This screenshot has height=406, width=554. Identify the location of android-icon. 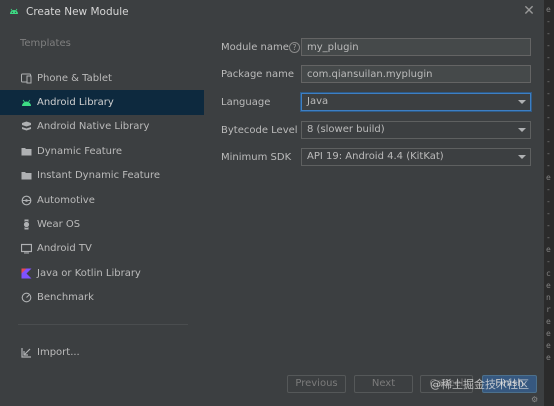
(26, 102).